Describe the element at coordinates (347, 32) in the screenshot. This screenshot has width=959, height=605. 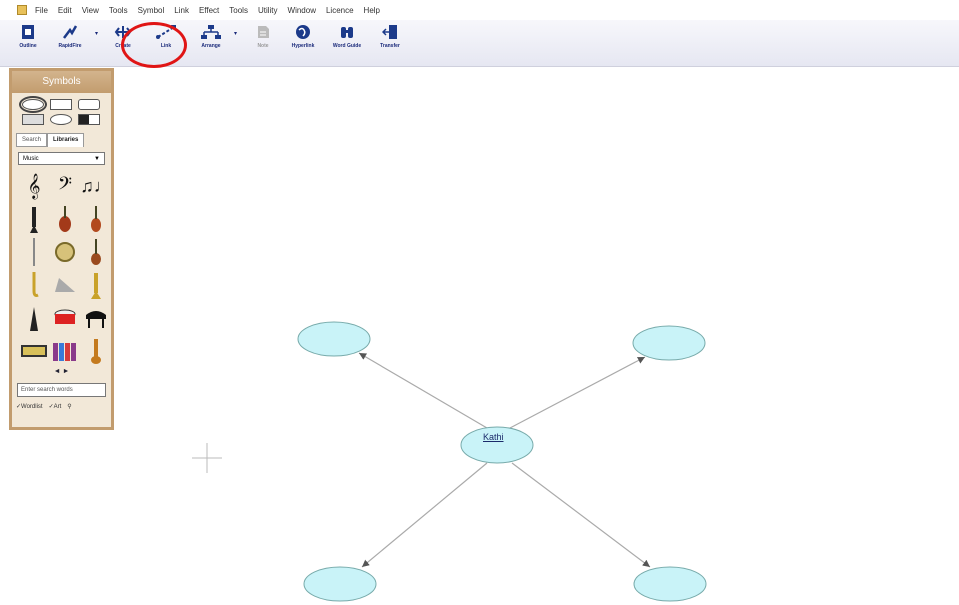
I see `binoculars-icon` at that location.